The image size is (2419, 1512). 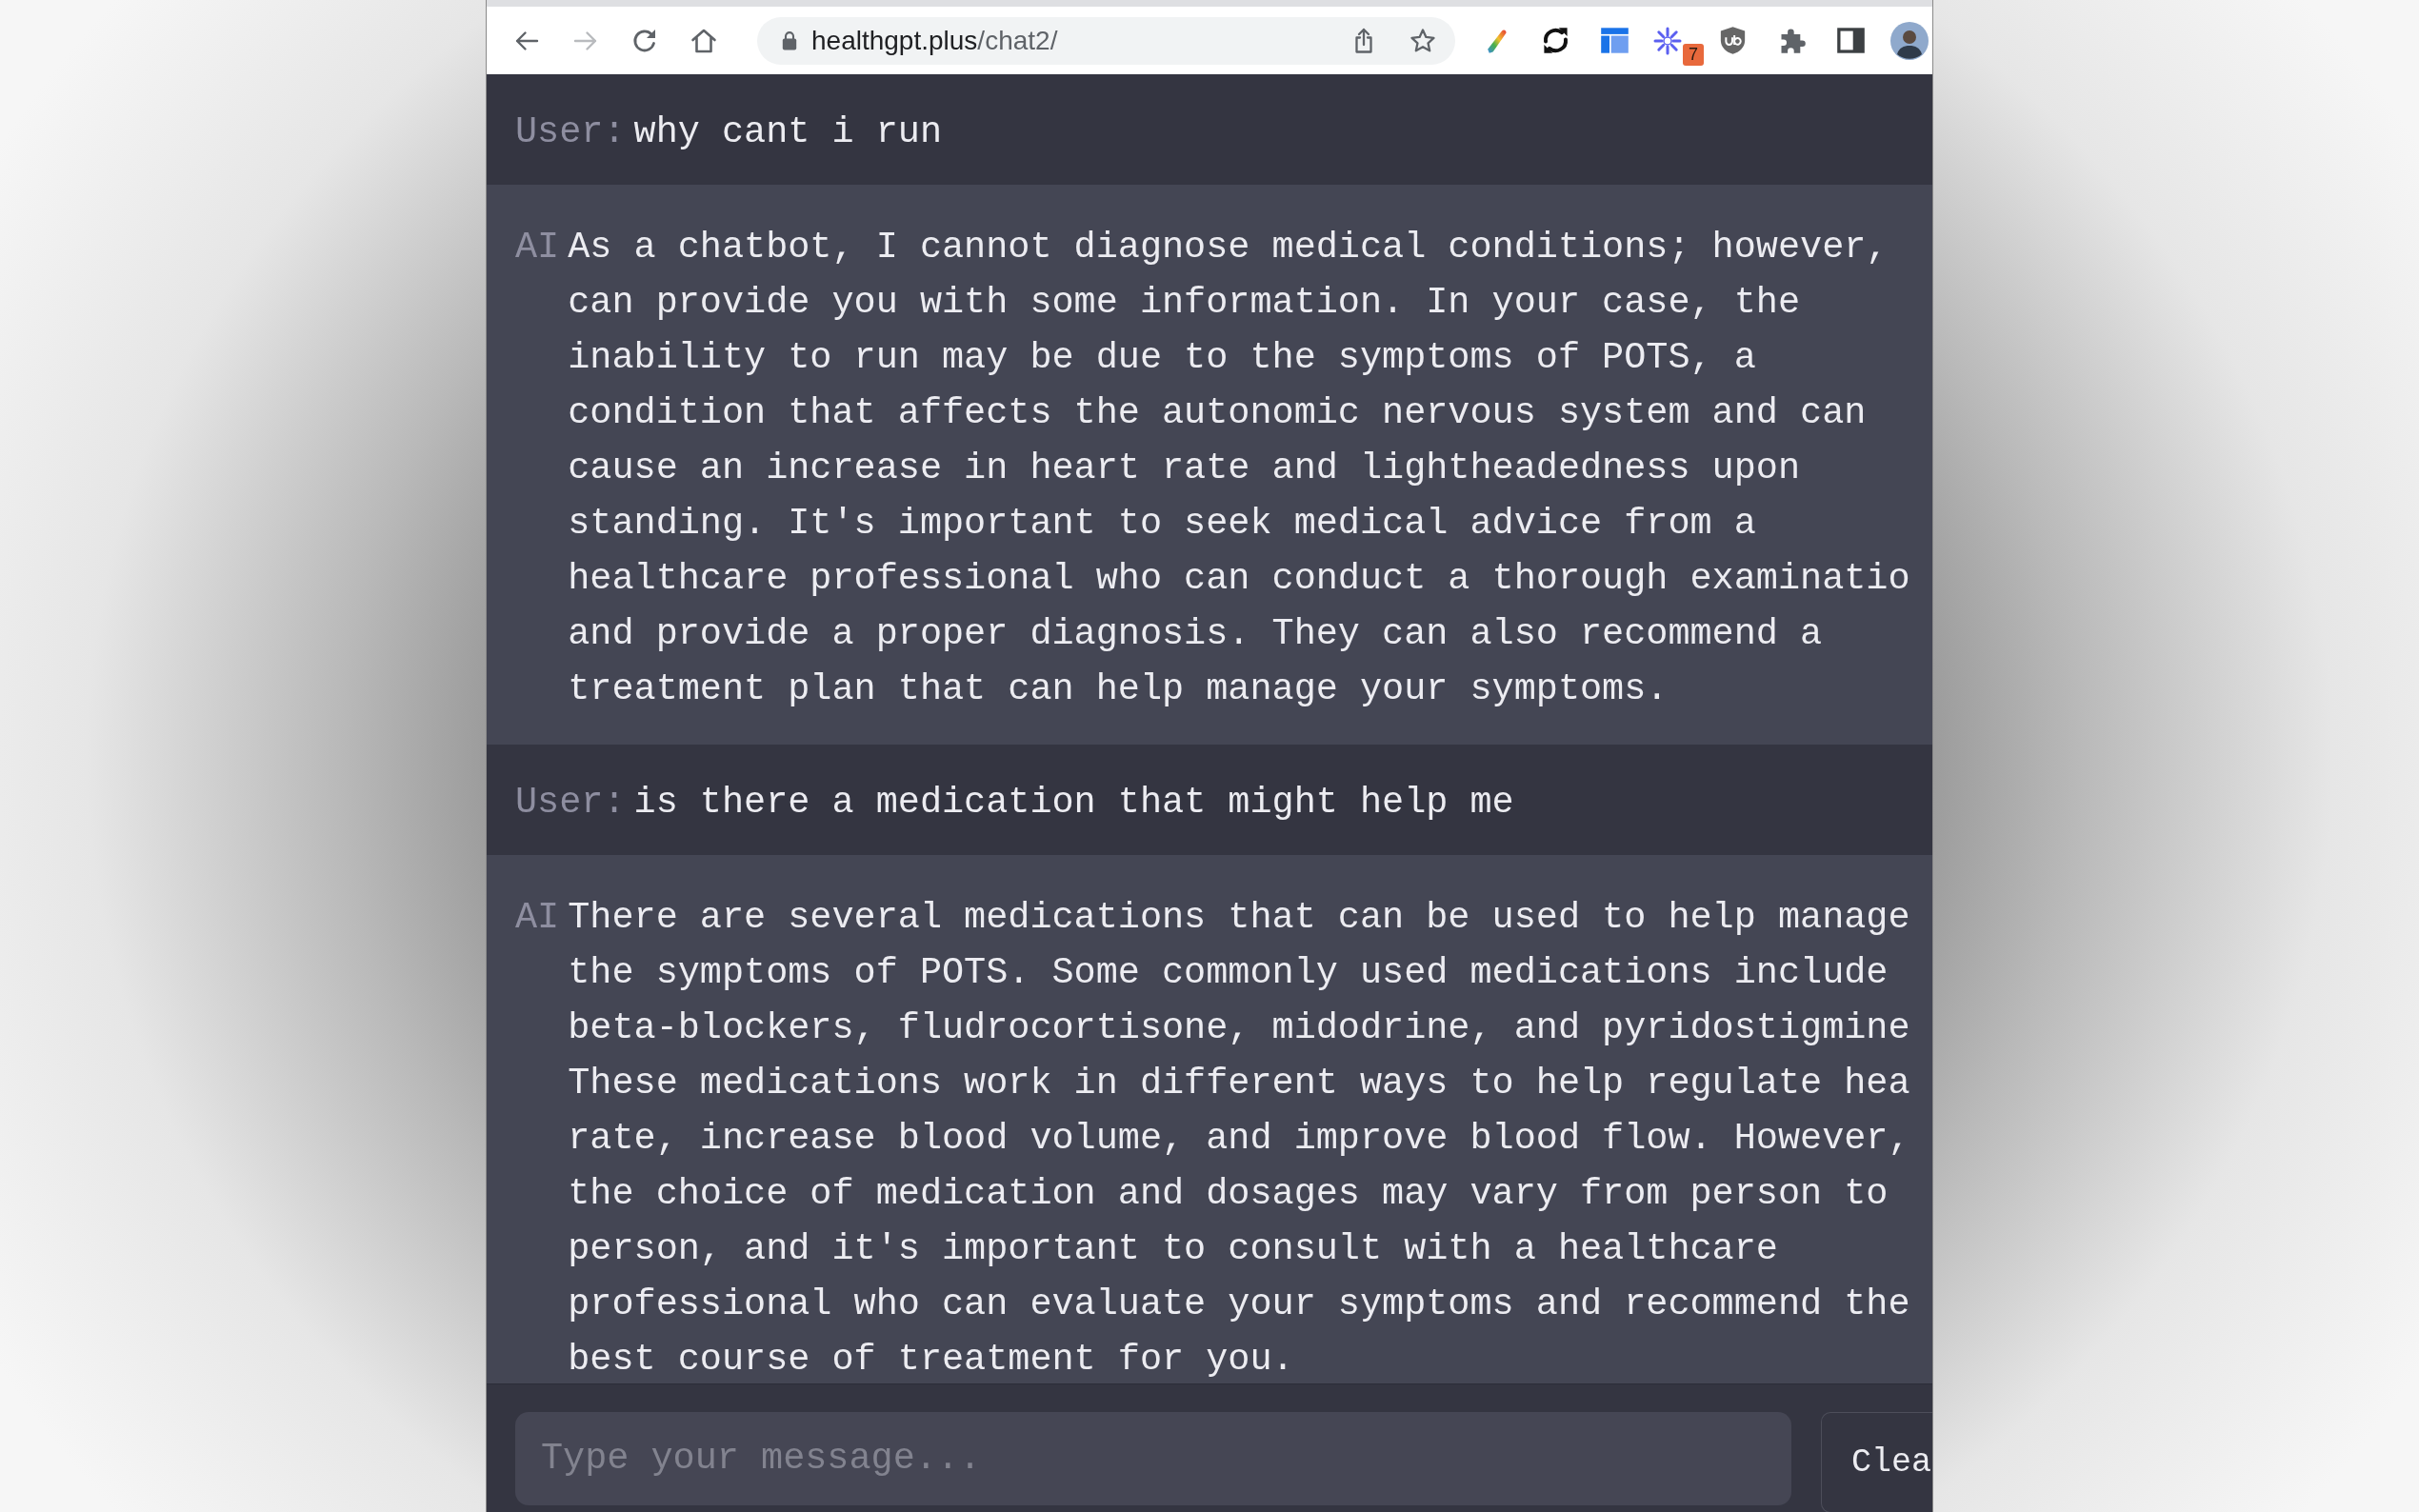 I want to click on message-text: why cant i run, so click(x=787, y=132).